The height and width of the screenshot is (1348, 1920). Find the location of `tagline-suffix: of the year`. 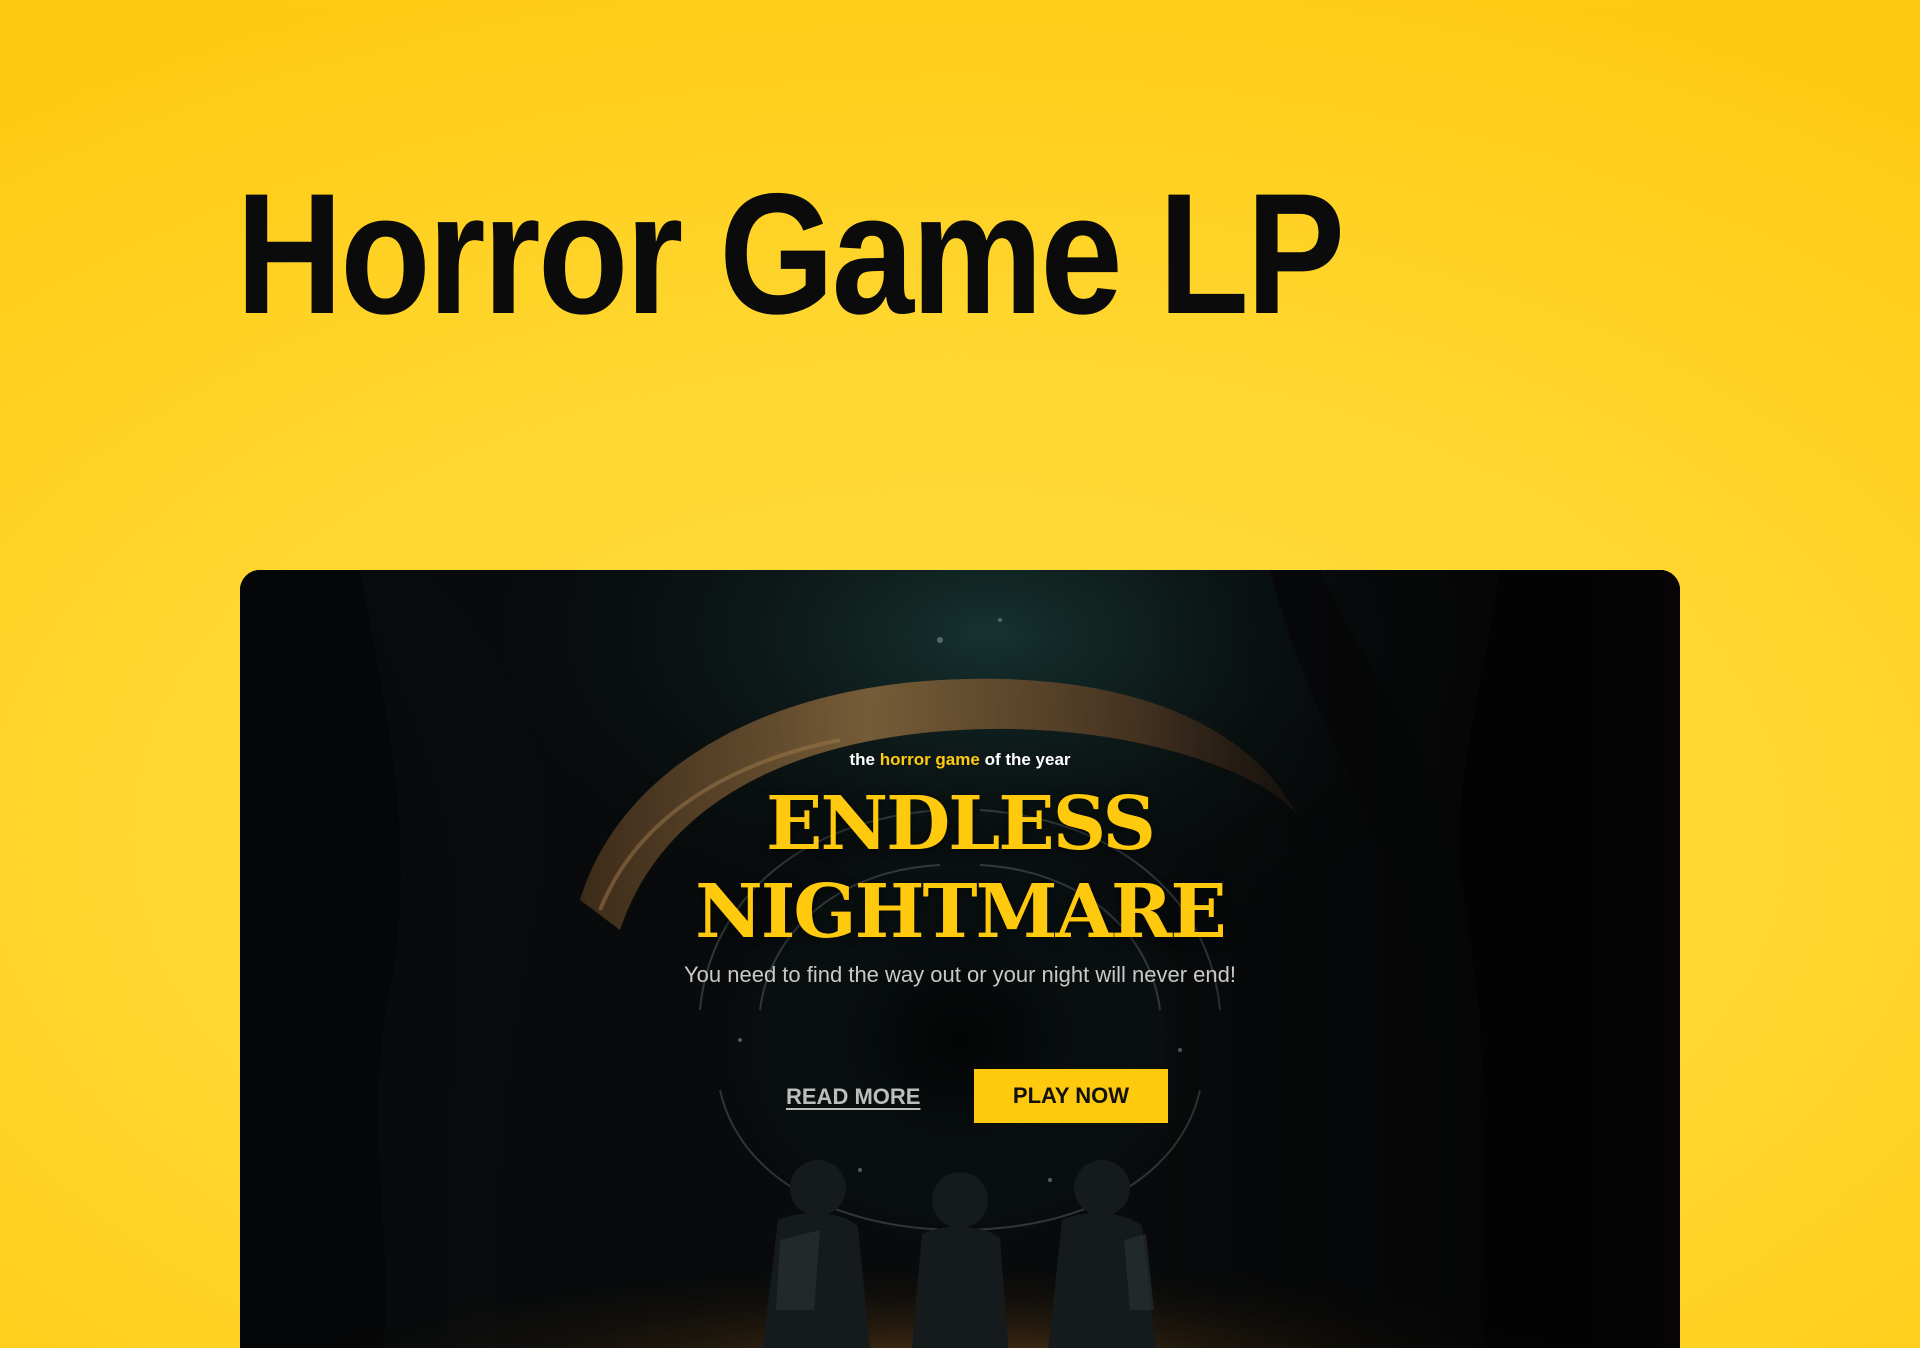

tagline-suffix: of the year is located at coordinates (1027, 759).